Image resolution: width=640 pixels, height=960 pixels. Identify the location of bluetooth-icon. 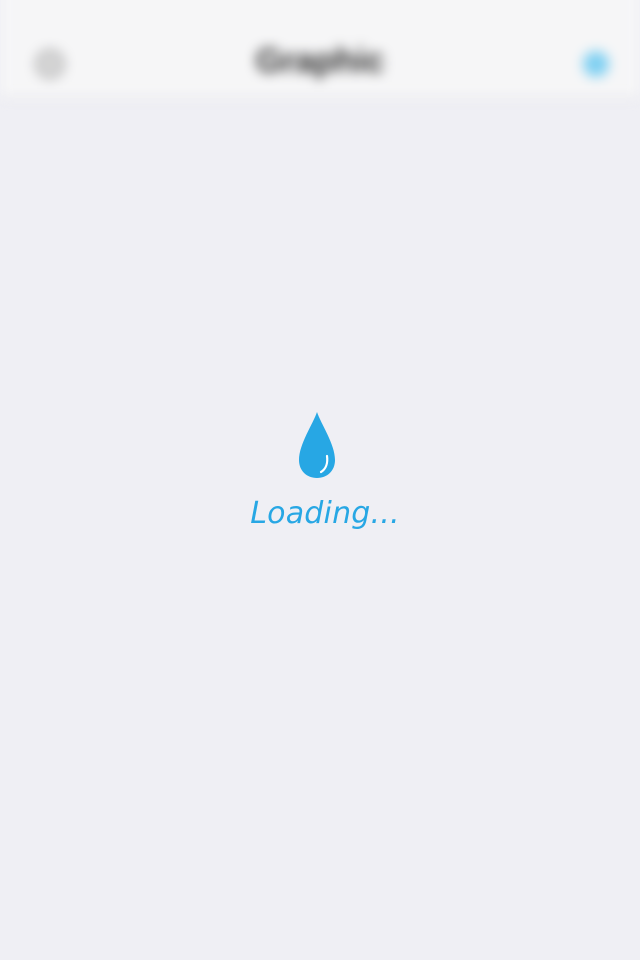
(596, 64).